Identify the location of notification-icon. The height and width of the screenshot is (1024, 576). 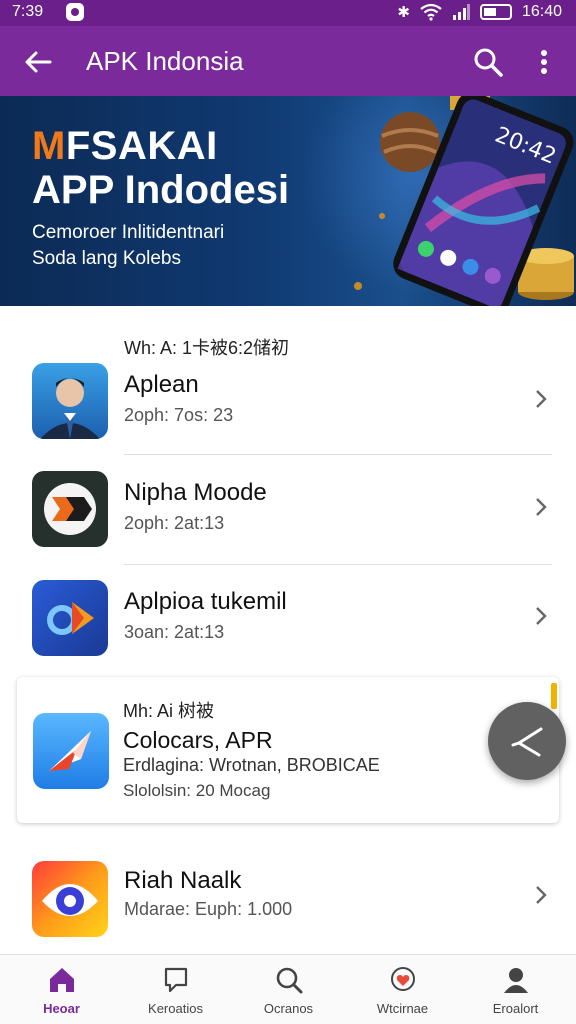
(75, 12).